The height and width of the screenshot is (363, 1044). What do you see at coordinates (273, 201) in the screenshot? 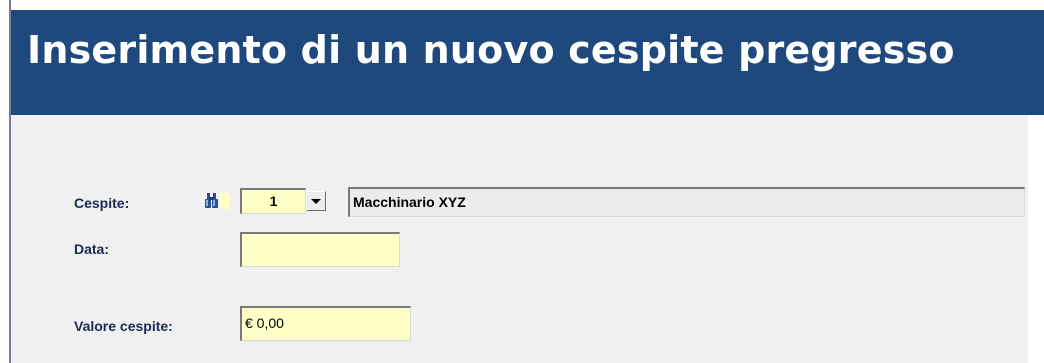
I see `cespite-code-field: 1` at bounding box center [273, 201].